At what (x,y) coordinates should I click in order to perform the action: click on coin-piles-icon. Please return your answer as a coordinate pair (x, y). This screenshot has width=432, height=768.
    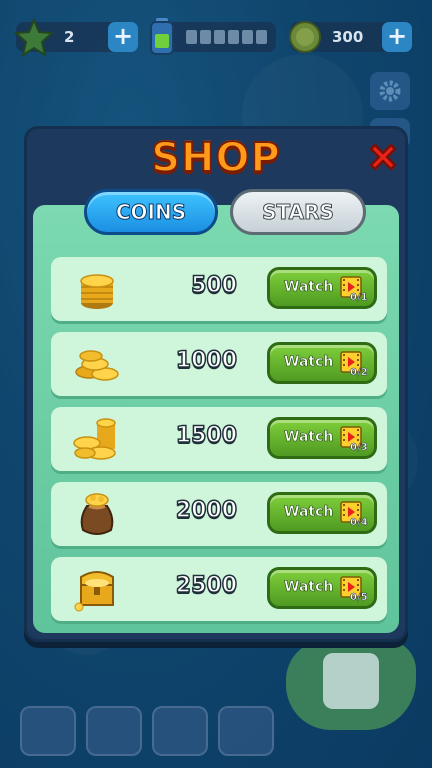
    Looking at the image, I should click on (94, 439).